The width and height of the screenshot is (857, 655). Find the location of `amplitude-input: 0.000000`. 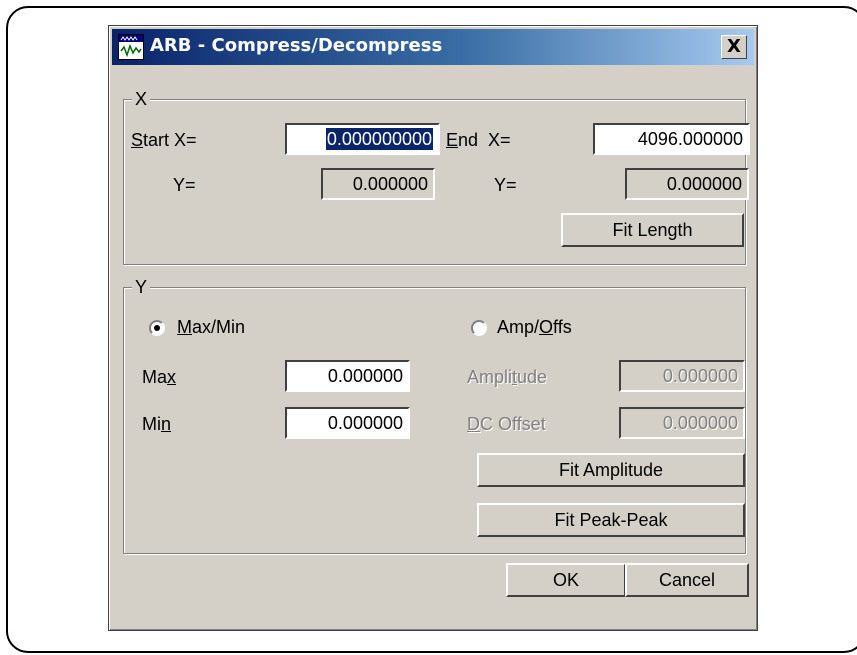

amplitude-input: 0.000000 is located at coordinates (682, 376).